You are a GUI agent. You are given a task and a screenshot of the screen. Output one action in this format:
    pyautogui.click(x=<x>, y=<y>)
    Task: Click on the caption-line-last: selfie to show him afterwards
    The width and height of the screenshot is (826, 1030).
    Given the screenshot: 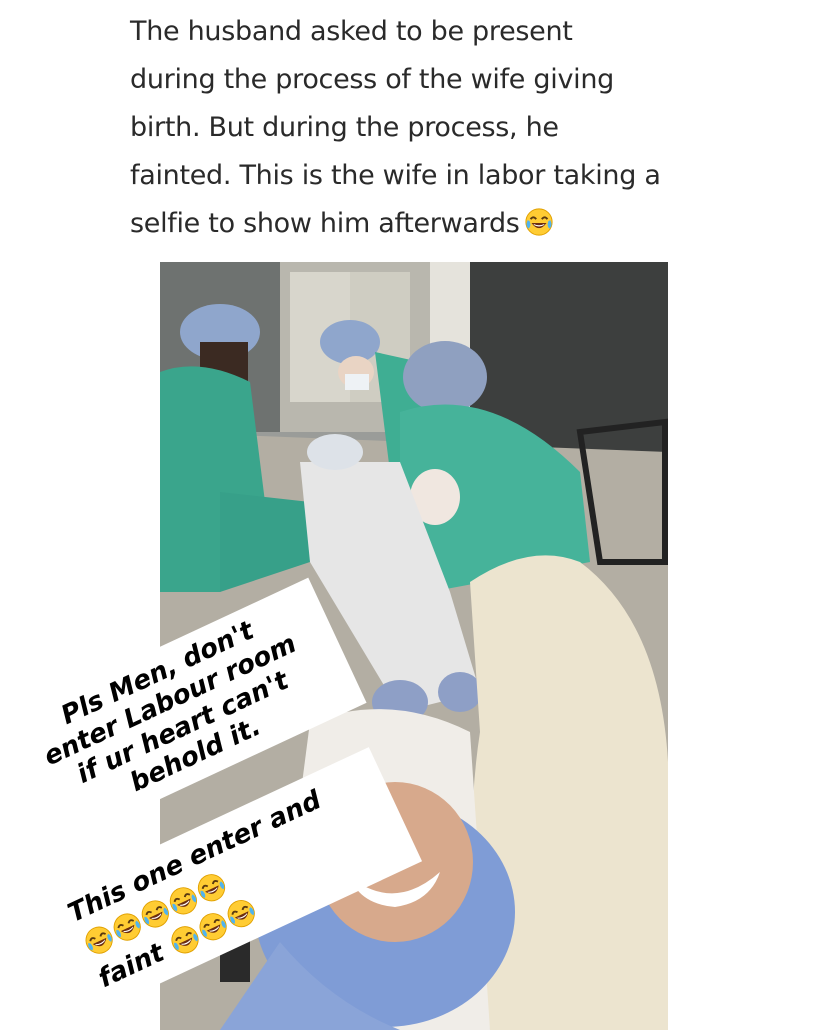 What is the action you would take?
    pyautogui.click(x=430, y=224)
    